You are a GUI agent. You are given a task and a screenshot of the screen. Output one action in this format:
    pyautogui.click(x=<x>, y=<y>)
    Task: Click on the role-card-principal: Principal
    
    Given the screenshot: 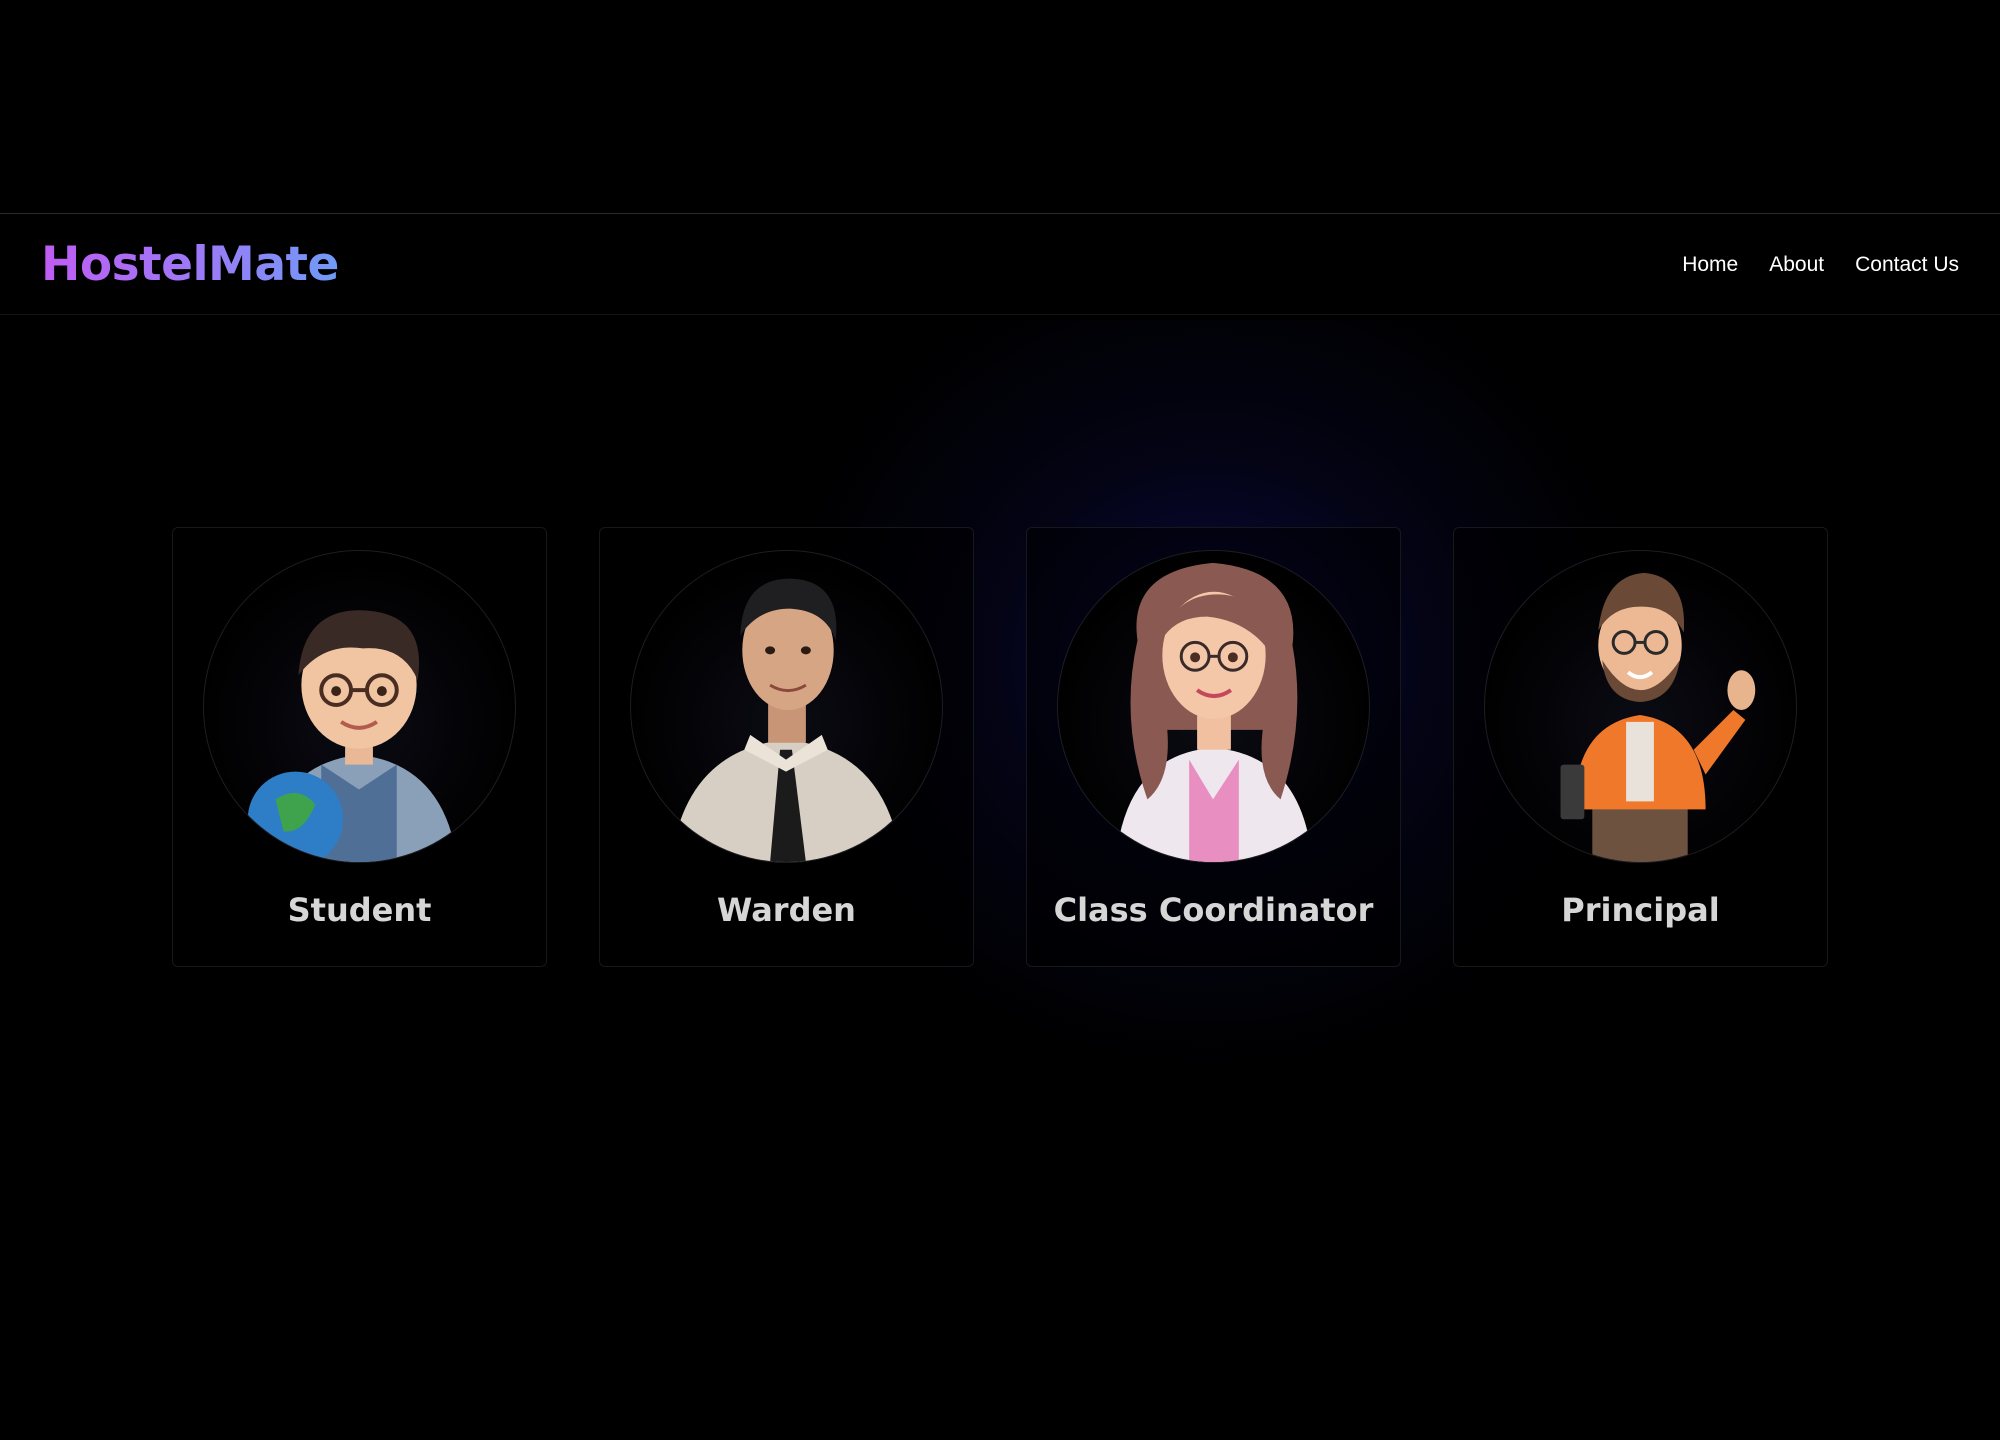 What is the action you would take?
    pyautogui.click(x=1640, y=747)
    